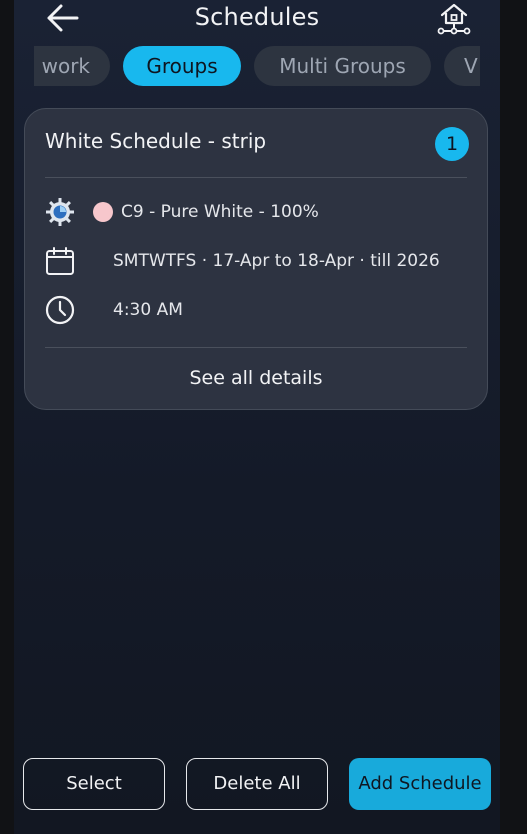 The height and width of the screenshot is (834, 527). What do you see at coordinates (60, 310) in the screenshot?
I see `clock-icon` at bounding box center [60, 310].